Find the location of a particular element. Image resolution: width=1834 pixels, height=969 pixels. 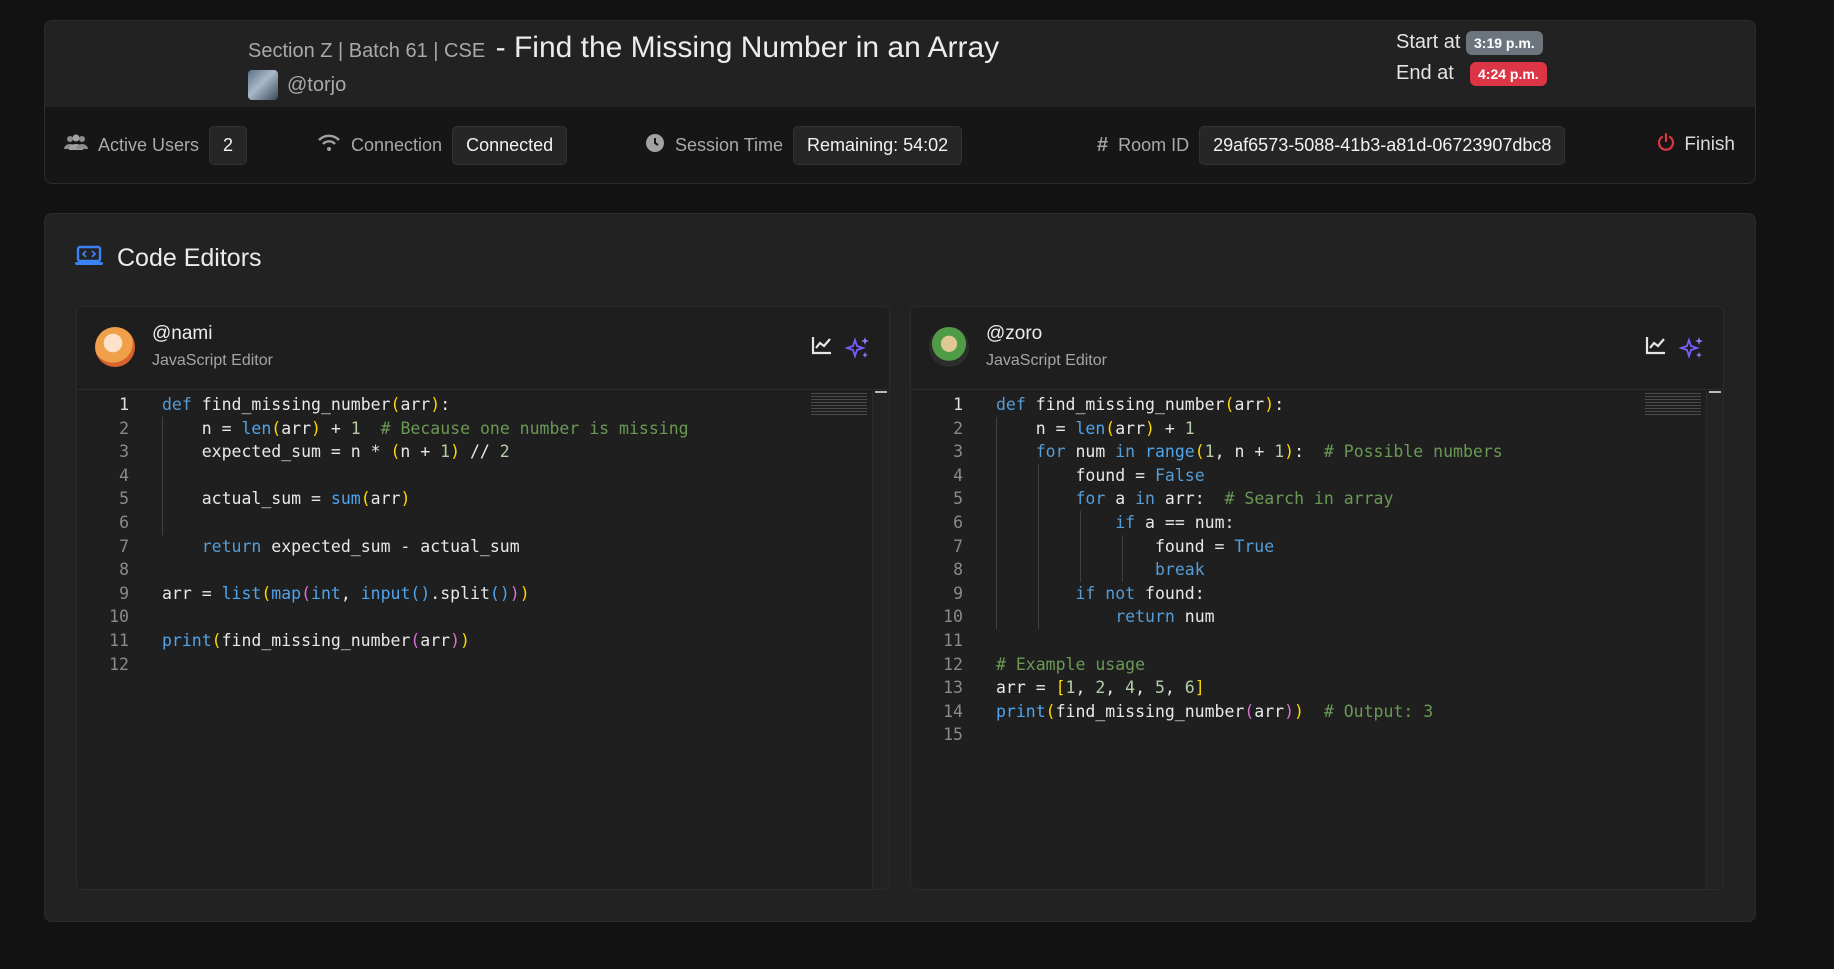

code-line: 5 actual_sum = sum(arr) is located at coordinates (265, 499).